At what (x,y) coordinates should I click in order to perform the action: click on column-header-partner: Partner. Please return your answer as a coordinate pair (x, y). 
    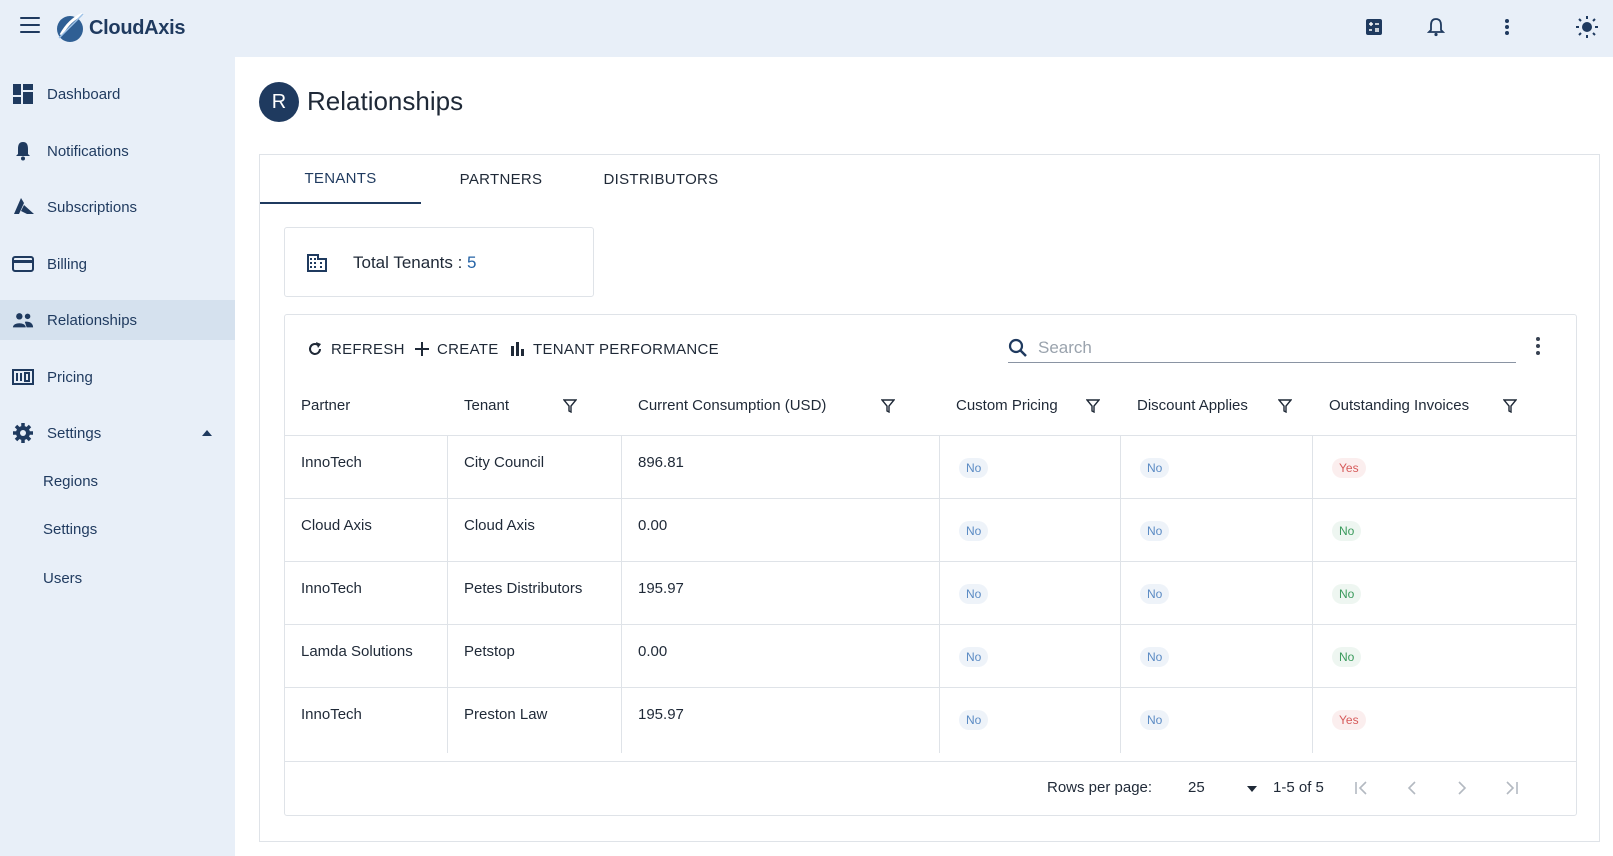
    Looking at the image, I should click on (325, 408).